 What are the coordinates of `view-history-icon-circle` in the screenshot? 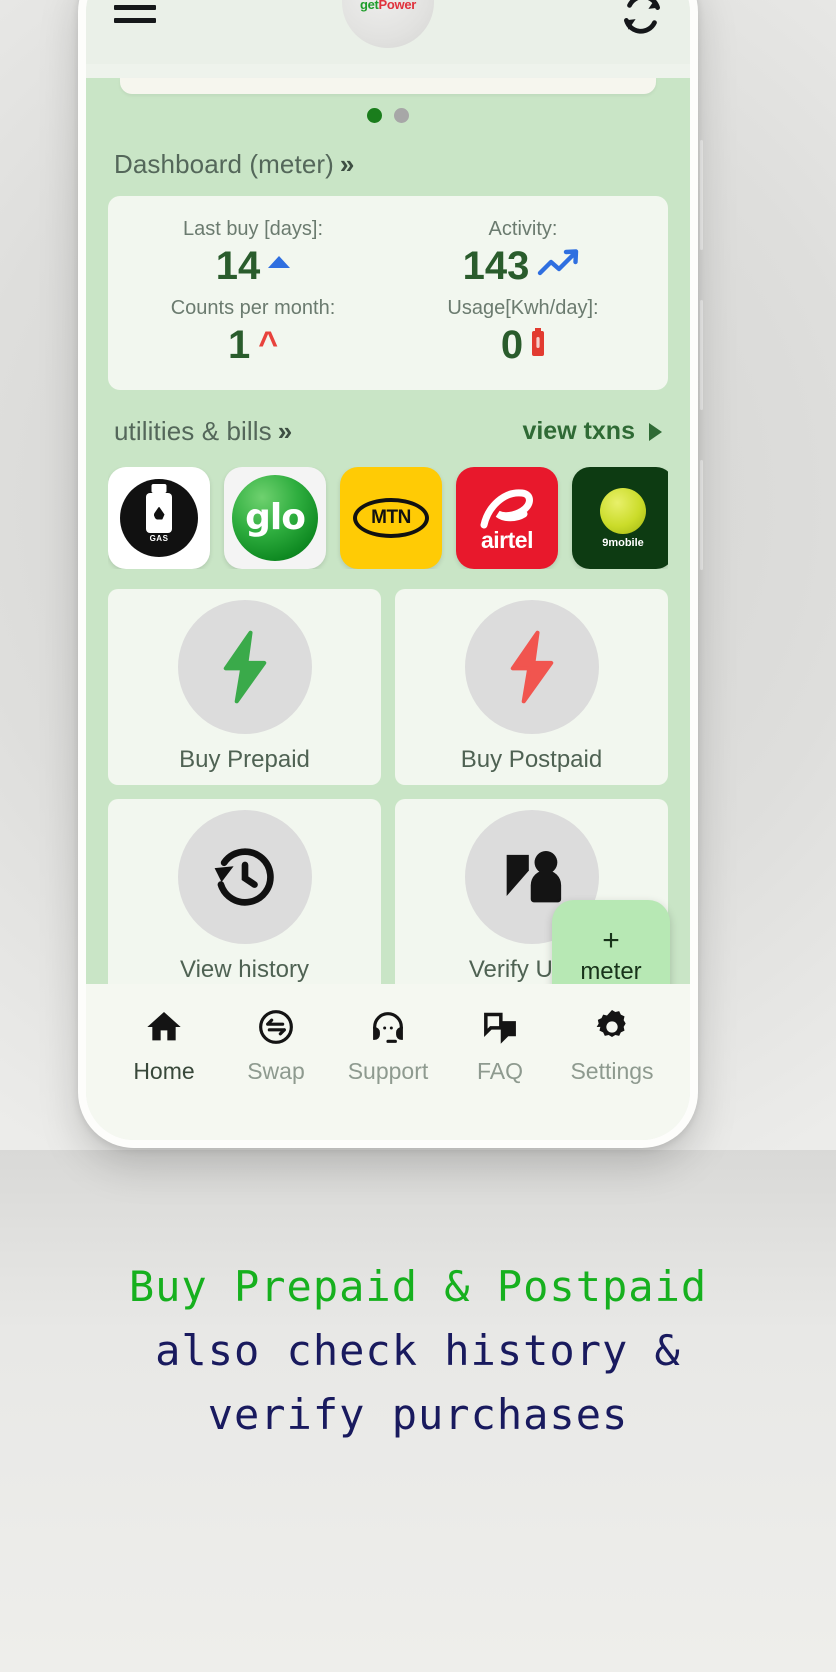 It's located at (244, 877).